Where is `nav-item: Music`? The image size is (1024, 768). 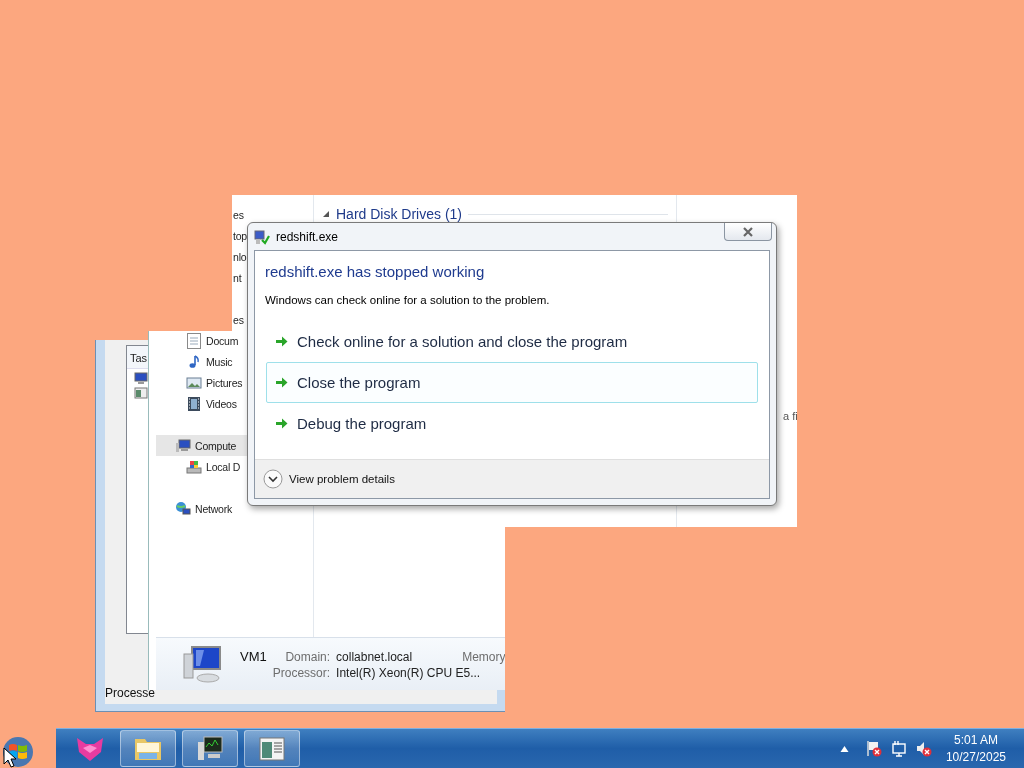 nav-item: Music is located at coordinates (219, 361).